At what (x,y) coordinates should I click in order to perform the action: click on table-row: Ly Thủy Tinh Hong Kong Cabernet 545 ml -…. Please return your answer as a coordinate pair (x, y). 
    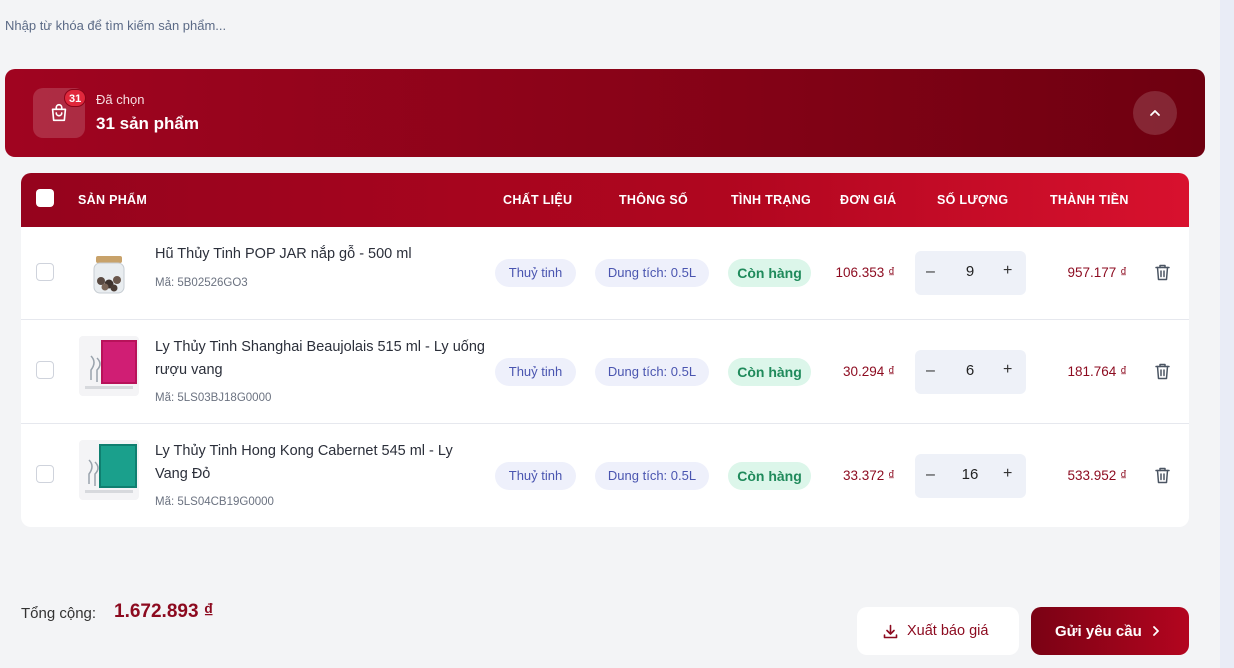
    Looking at the image, I should click on (605, 475).